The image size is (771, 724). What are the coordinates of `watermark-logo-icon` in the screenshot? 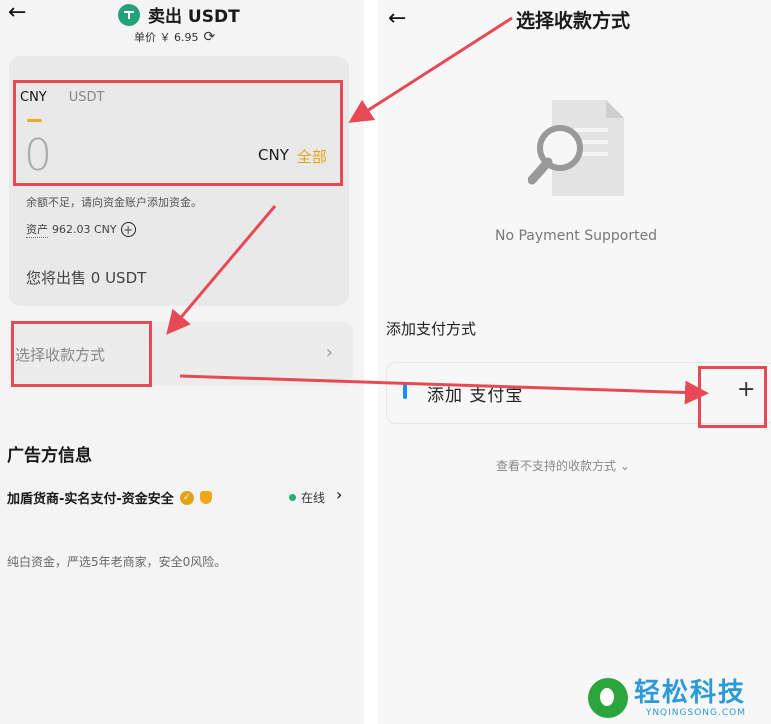 It's located at (608, 698).